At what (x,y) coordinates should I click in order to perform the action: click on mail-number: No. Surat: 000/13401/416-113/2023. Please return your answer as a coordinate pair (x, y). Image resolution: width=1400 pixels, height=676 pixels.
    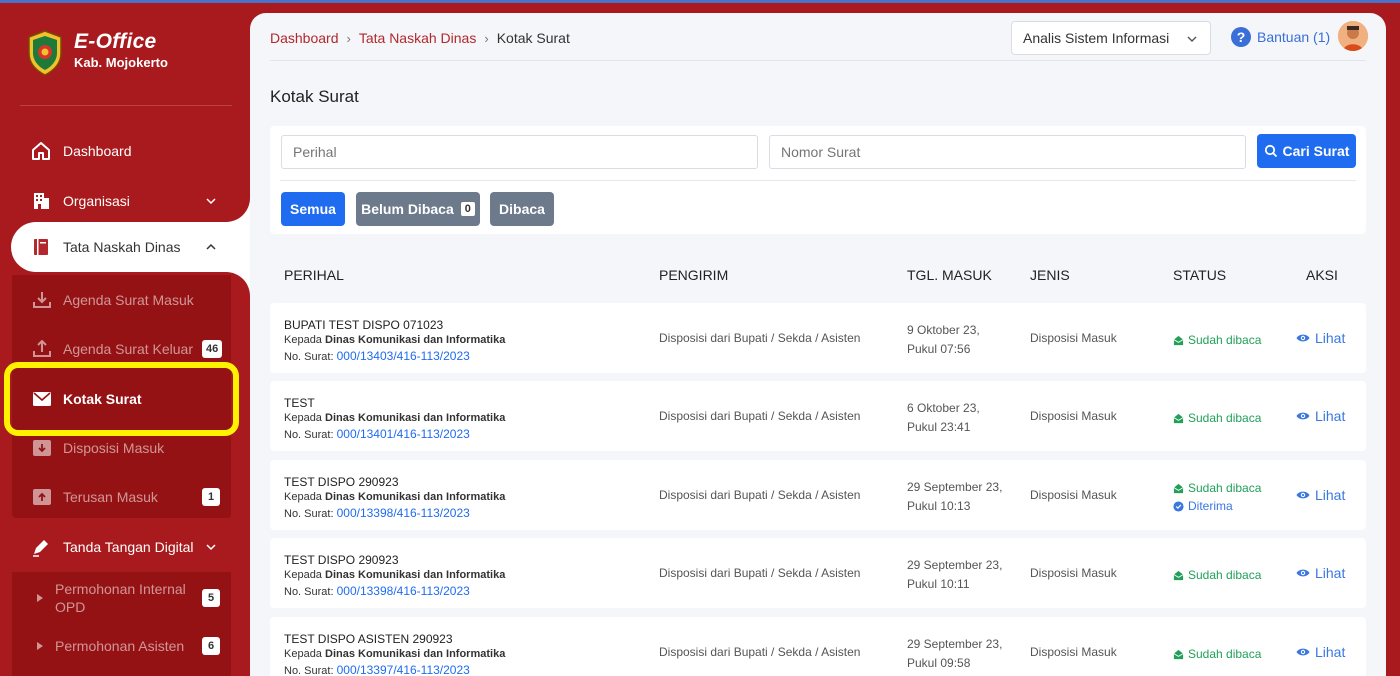
    Looking at the image, I should click on (377, 434).